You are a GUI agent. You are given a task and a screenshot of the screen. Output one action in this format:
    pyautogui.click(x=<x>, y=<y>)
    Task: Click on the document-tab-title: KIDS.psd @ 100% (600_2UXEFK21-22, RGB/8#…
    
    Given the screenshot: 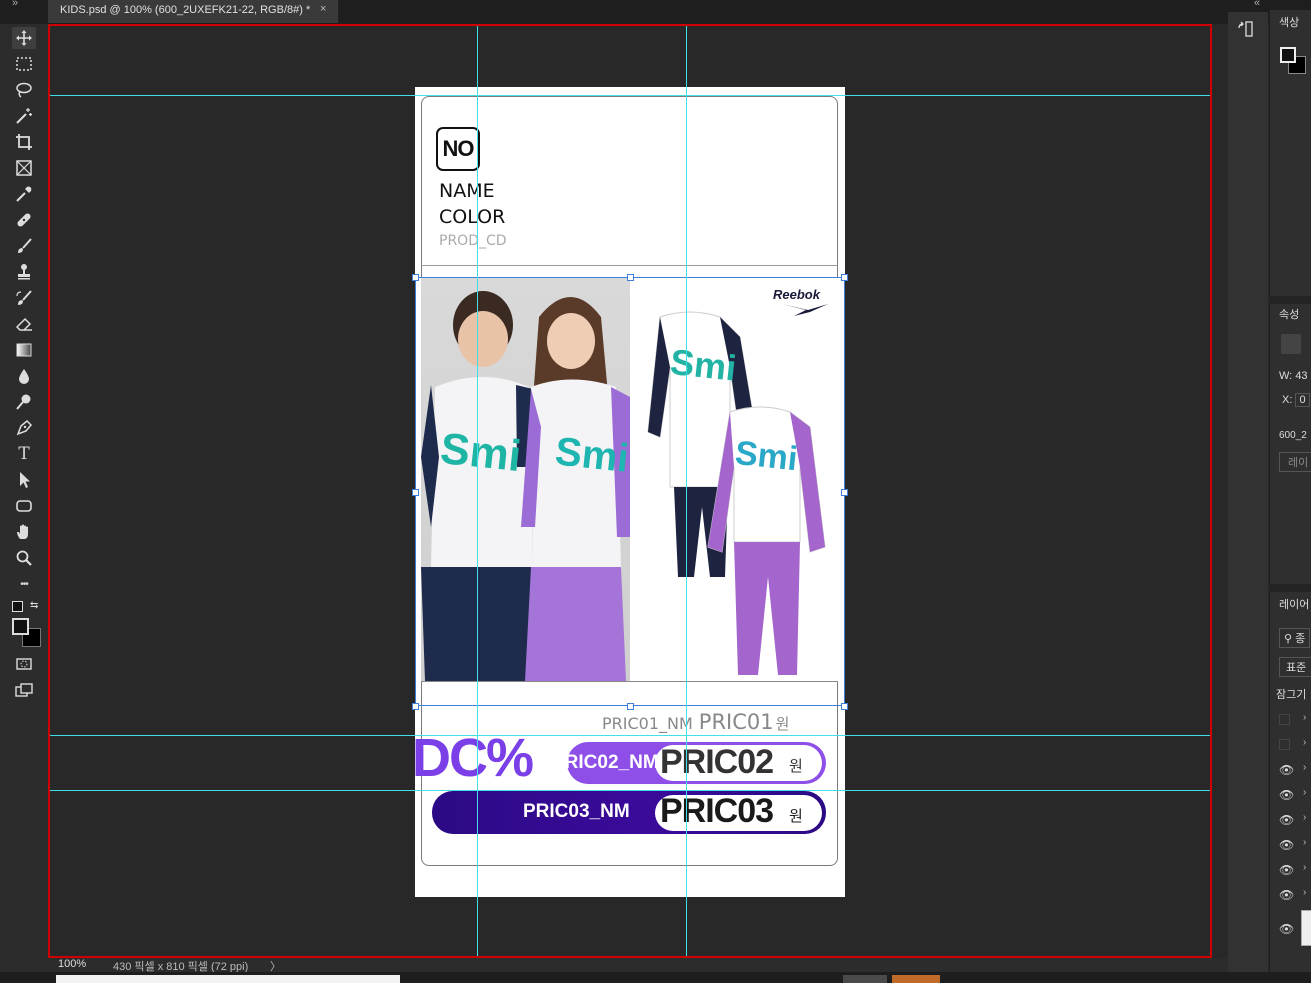 What is the action you would take?
    pyautogui.click(x=185, y=10)
    